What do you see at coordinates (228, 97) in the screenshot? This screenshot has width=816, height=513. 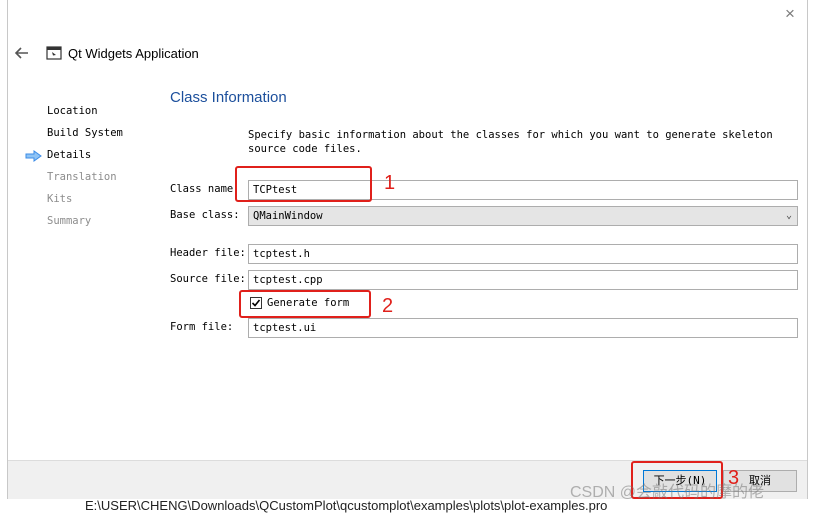 I see `page-title: Class Information` at bounding box center [228, 97].